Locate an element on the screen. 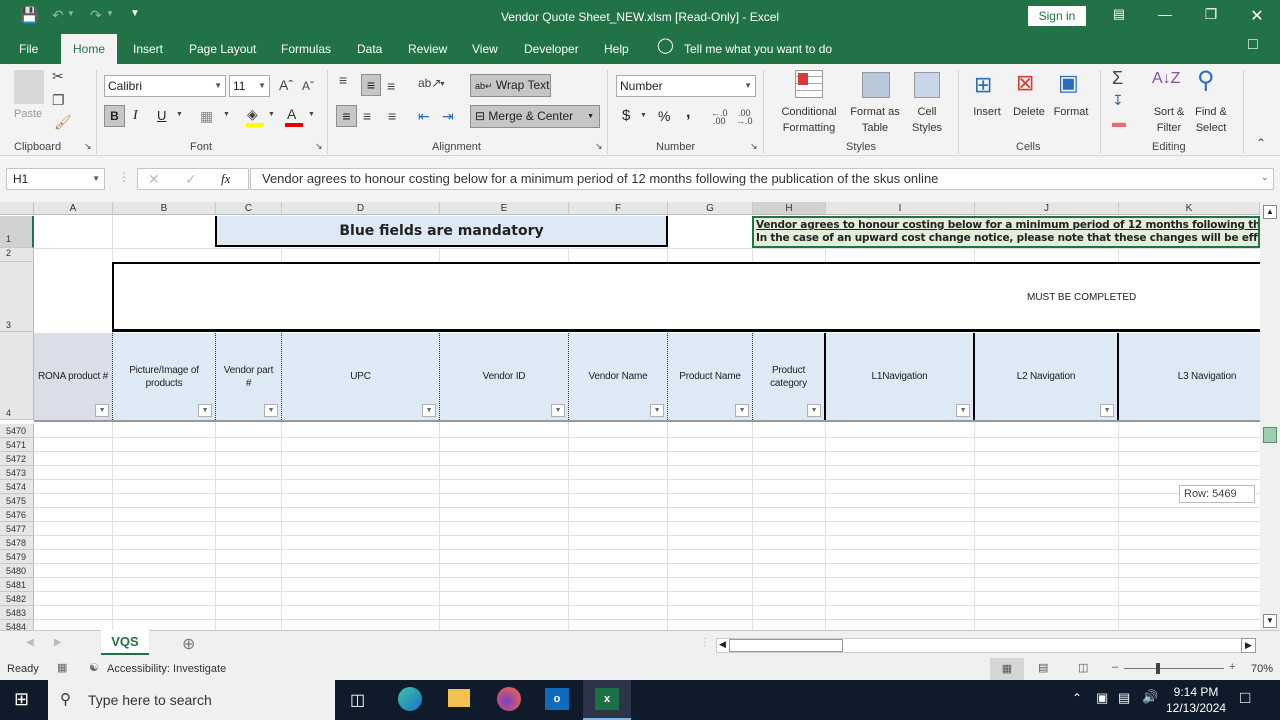  format-painter-icon: 🖌 is located at coordinates (63, 122).